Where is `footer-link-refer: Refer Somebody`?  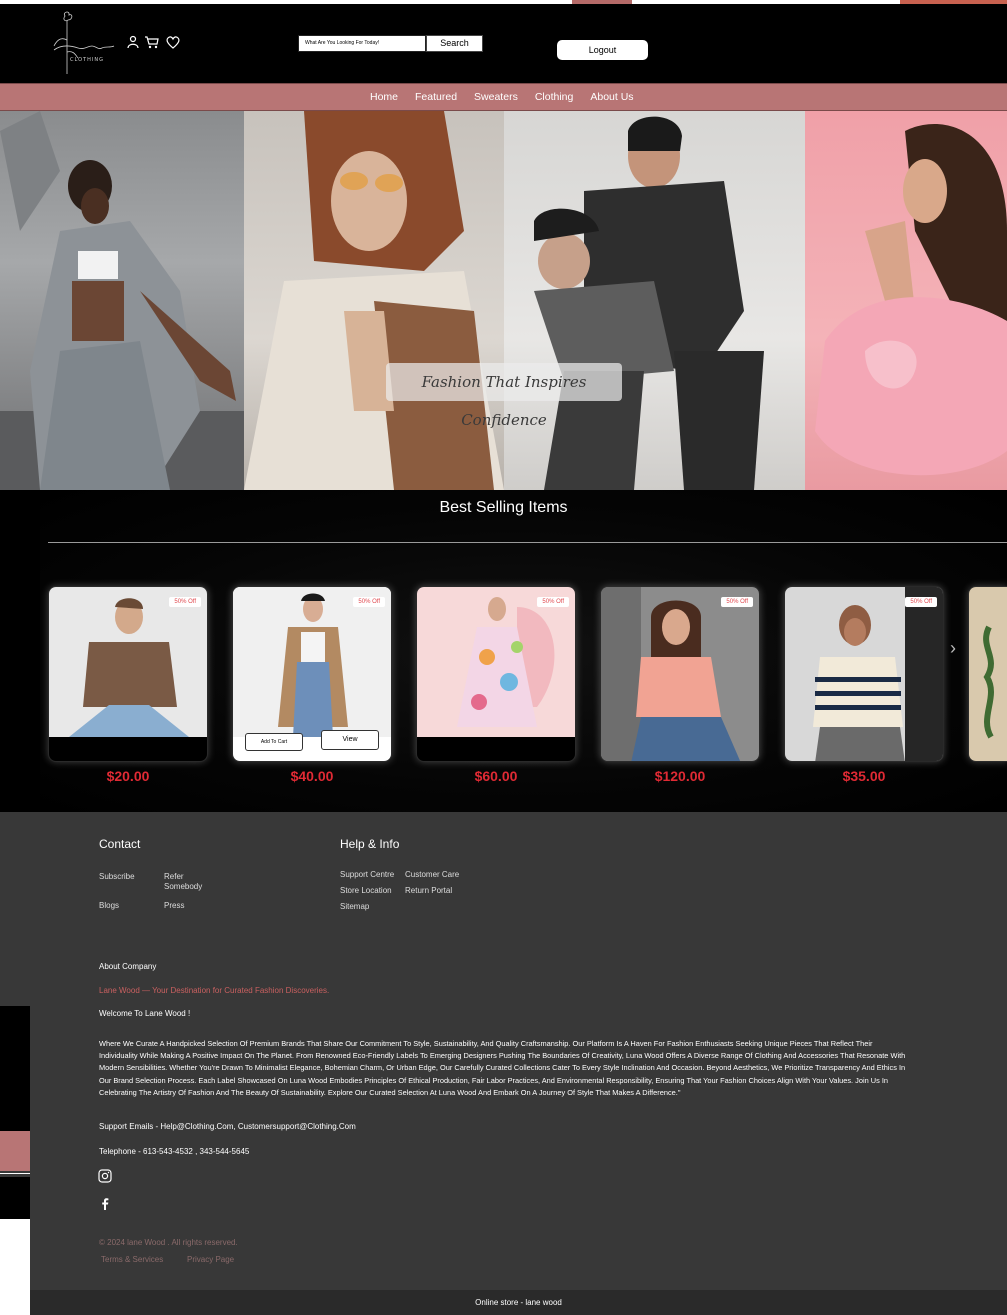
footer-link-refer: Refer Somebody is located at coordinates (189, 882).